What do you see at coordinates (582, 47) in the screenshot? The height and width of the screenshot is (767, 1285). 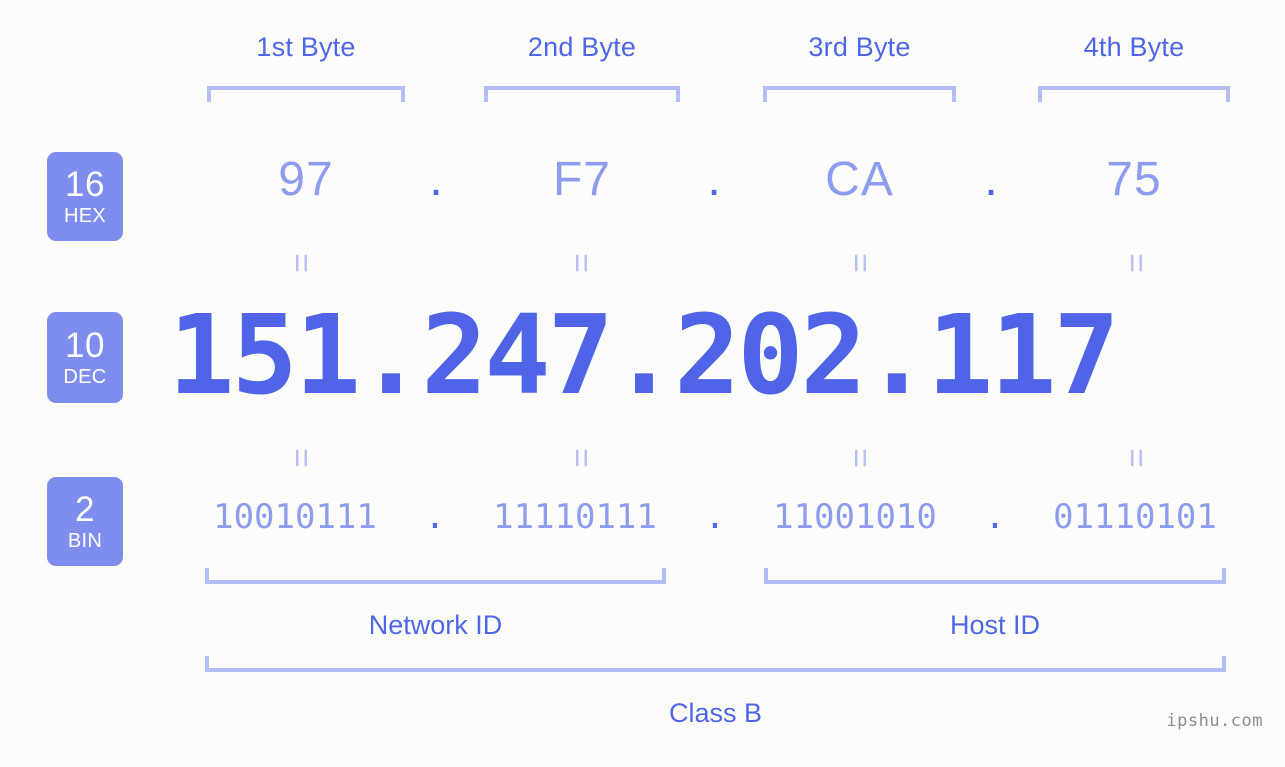 I see `byte-header-label-2: 2nd Byte` at bounding box center [582, 47].